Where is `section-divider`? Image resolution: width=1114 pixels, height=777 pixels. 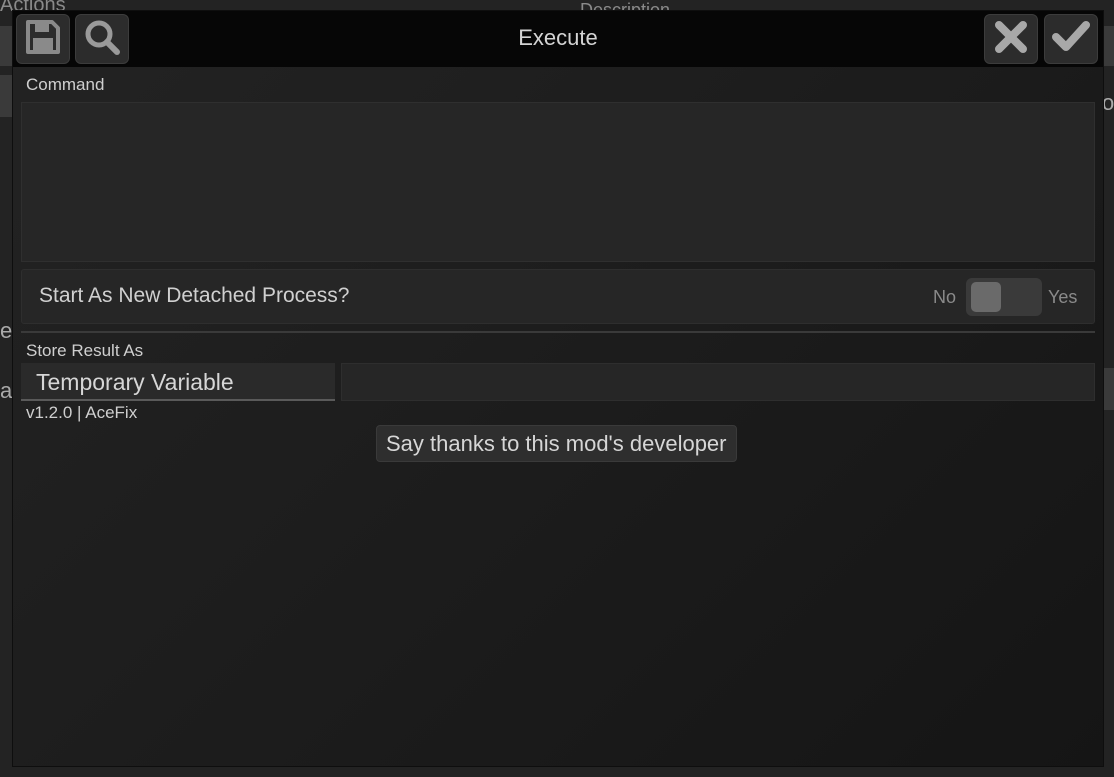
section-divider is located at coordinates (558, 332).